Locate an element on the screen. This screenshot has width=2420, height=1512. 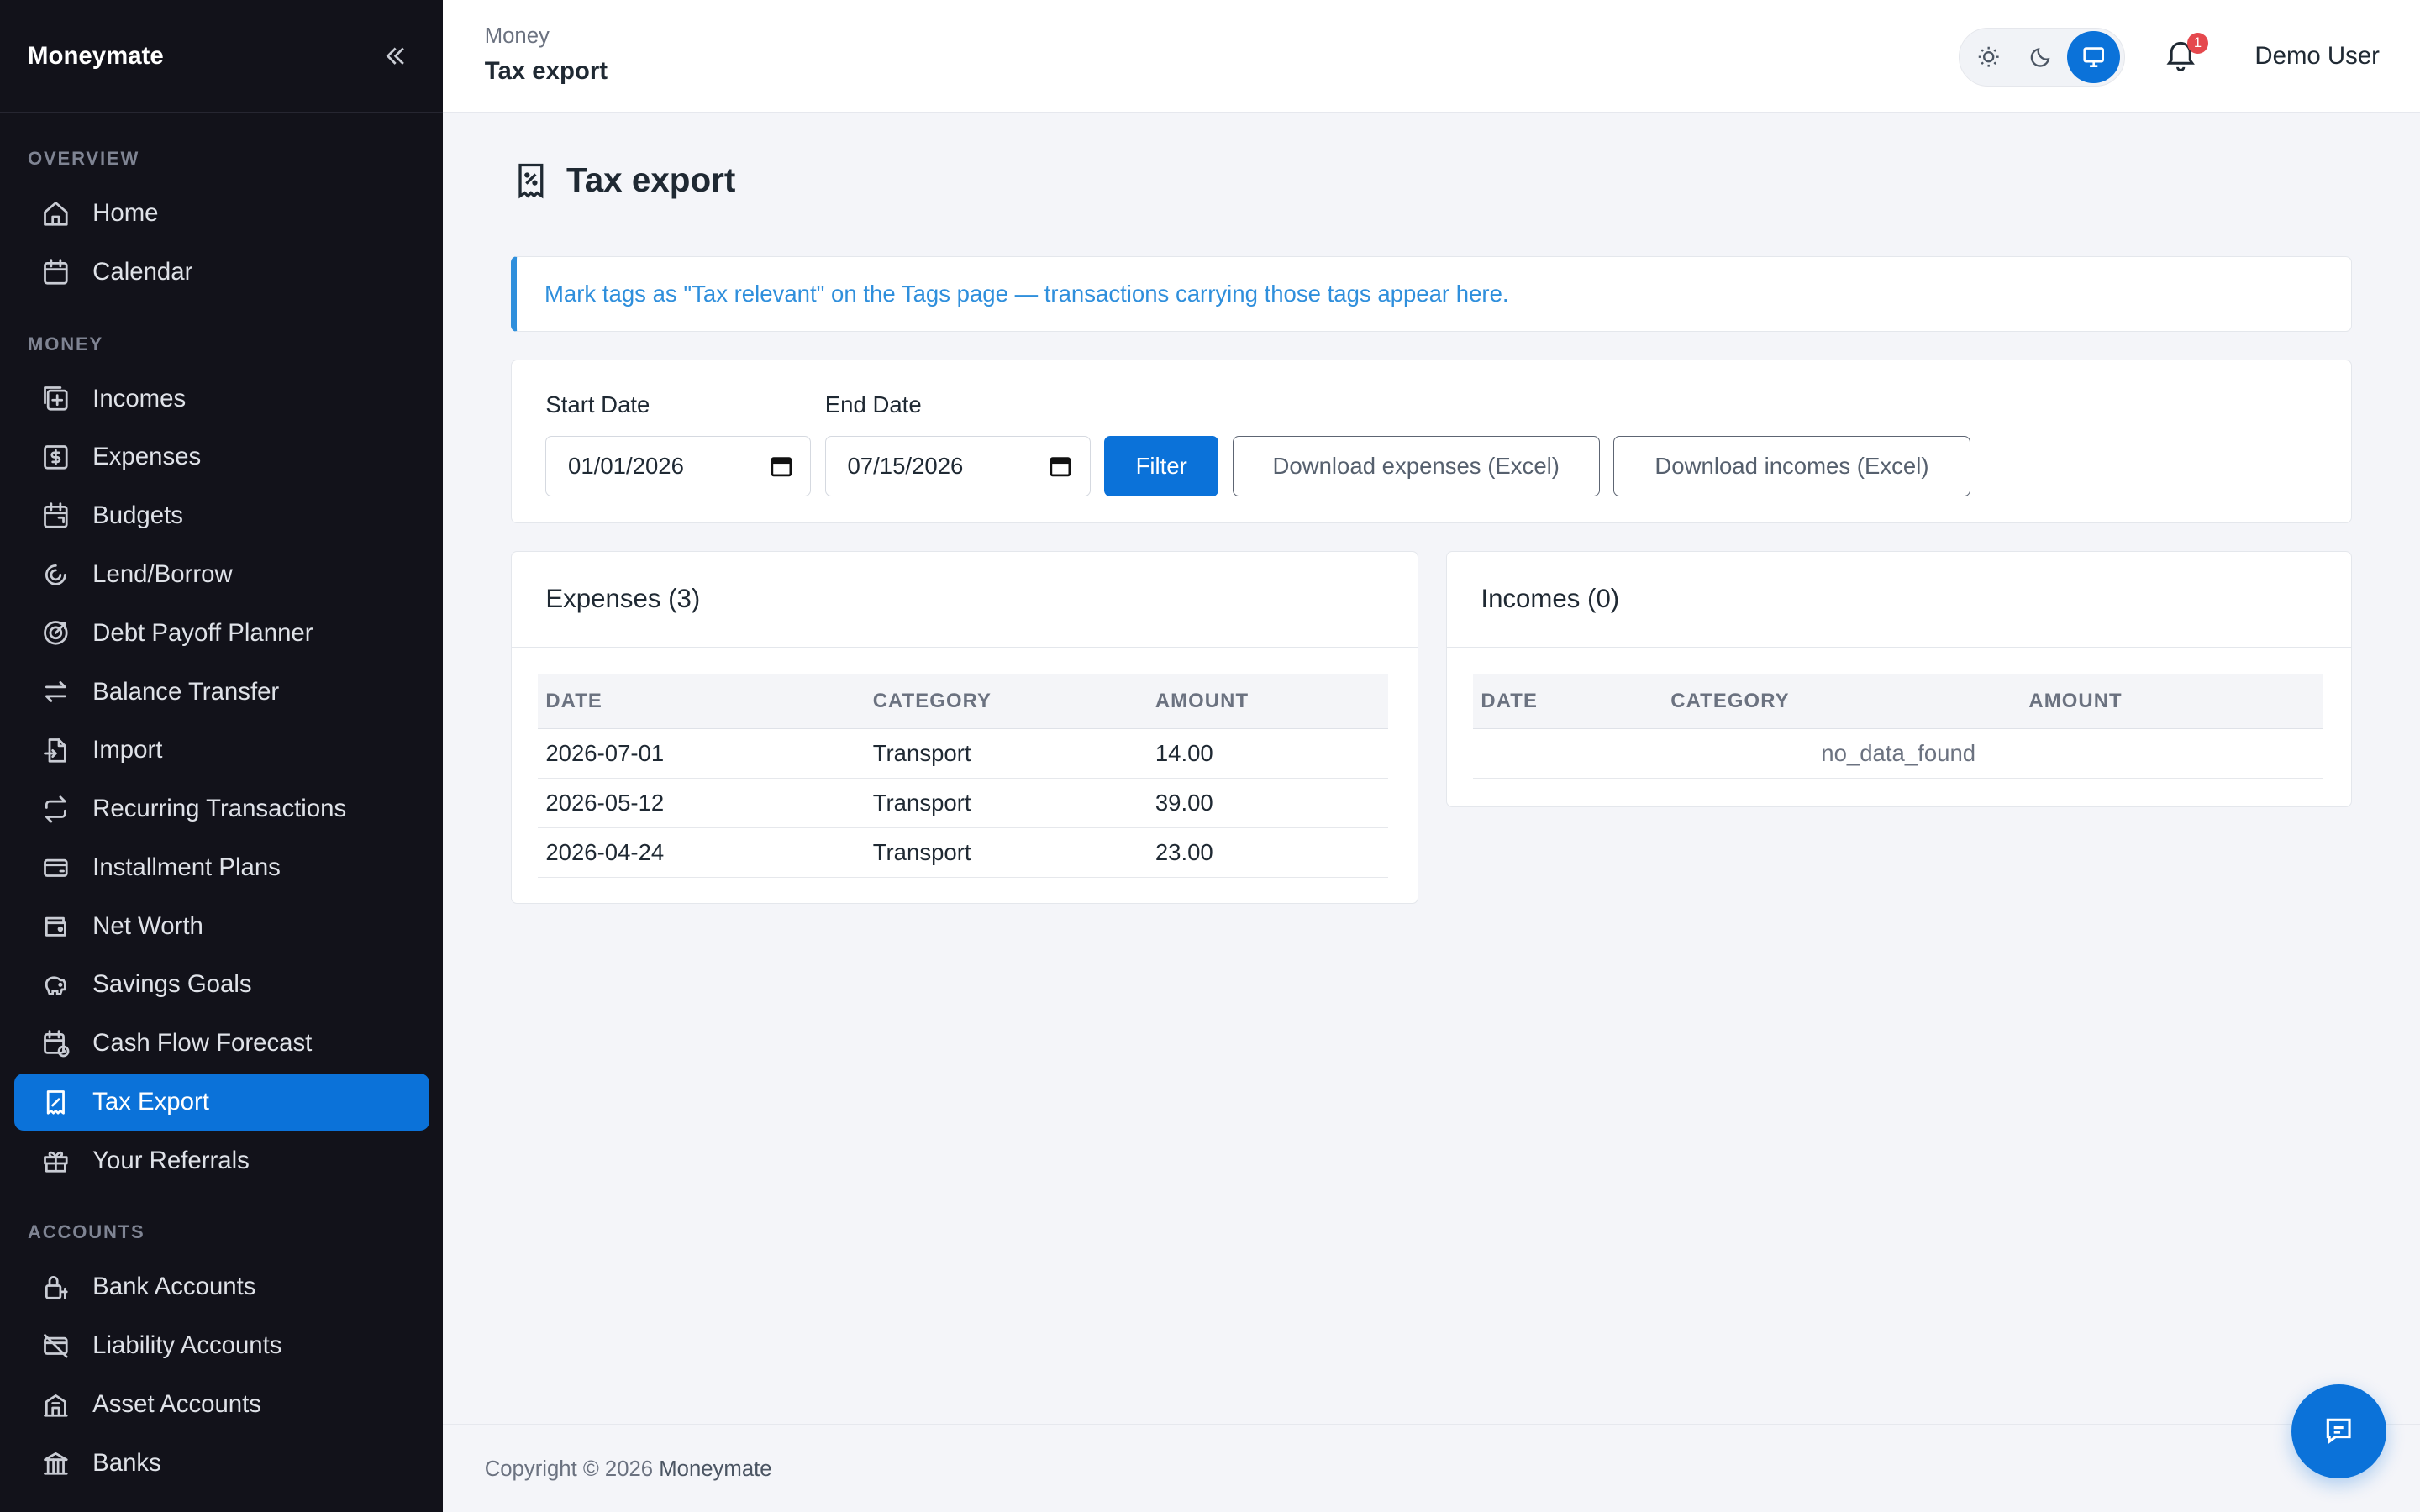
cell-amount: 14.00 is located at coordinates (1268, 754).